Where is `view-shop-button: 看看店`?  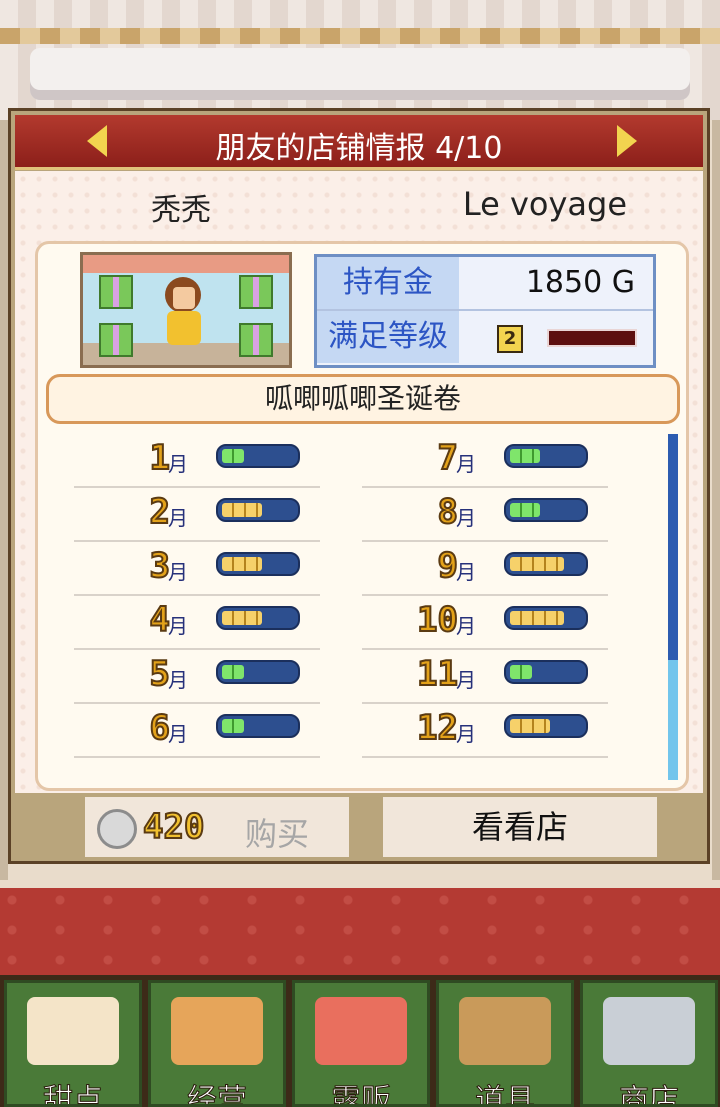
view-shop-button: 看看店 is located at coordinates (520, 827).